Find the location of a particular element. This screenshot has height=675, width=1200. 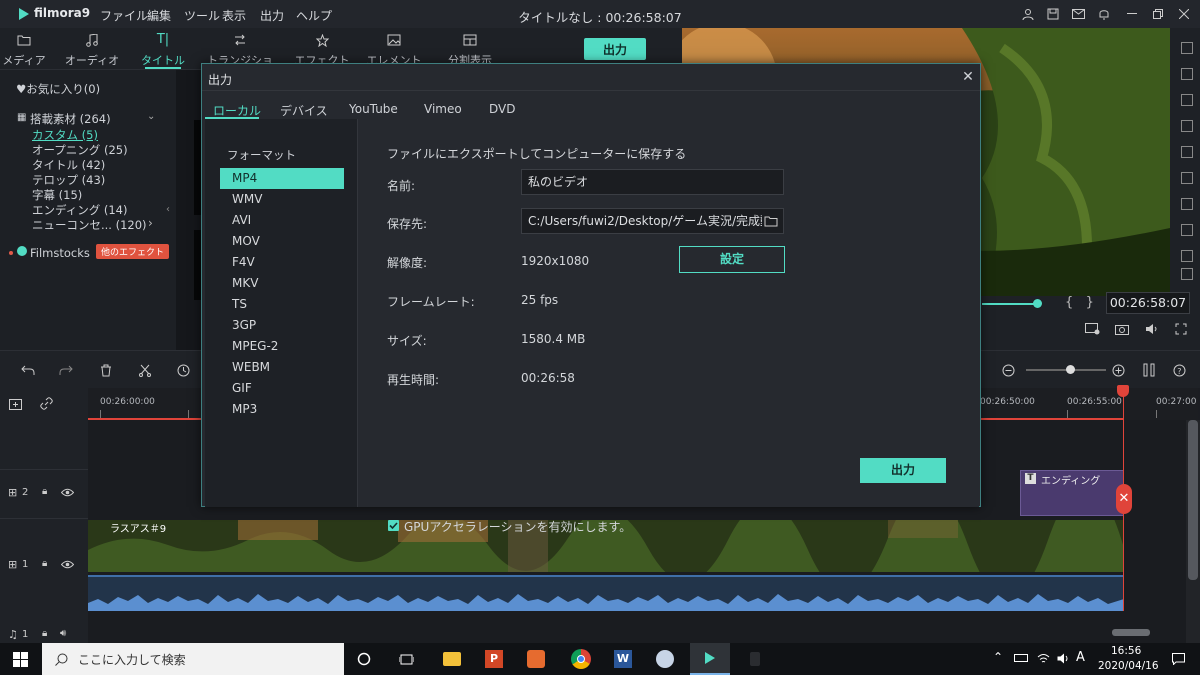

save-icon is located at coordinates (1053, 14).